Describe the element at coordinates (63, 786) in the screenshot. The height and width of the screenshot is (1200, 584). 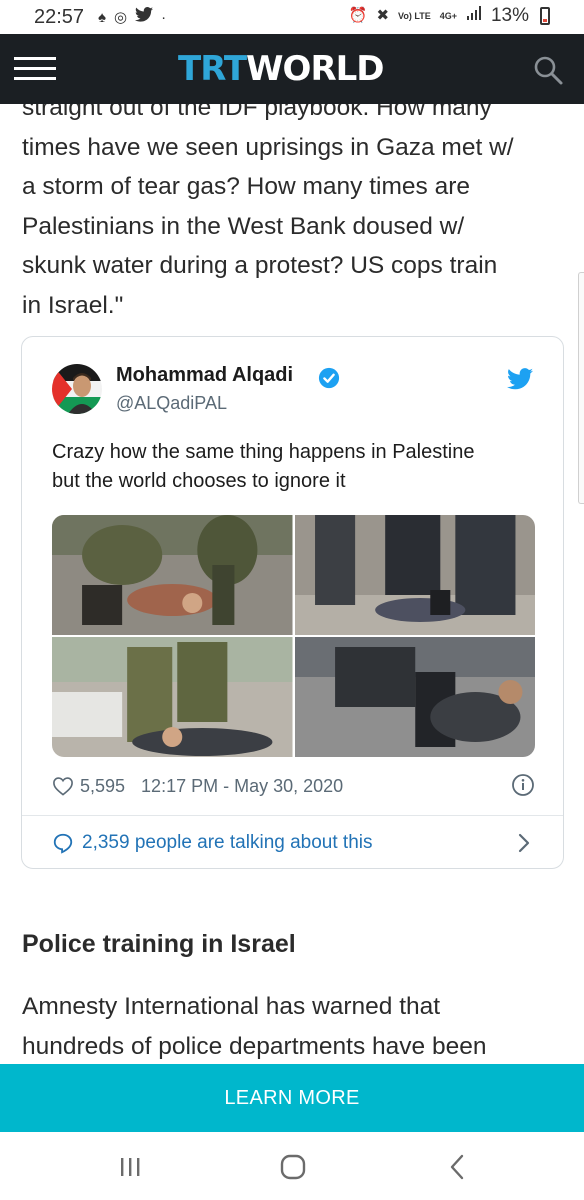
I see `heart-icon` at that location.